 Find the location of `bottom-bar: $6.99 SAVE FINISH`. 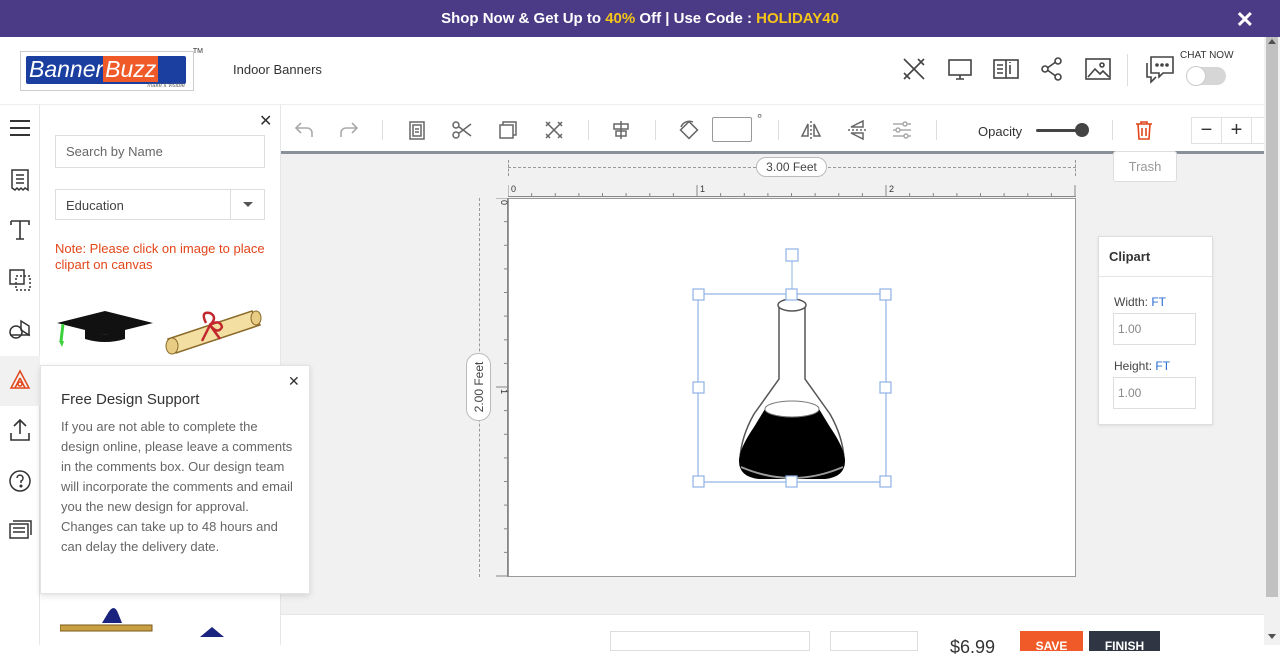

bottom-bar: $6.99 SAVE FINISH is located at coordinates (772, 635).